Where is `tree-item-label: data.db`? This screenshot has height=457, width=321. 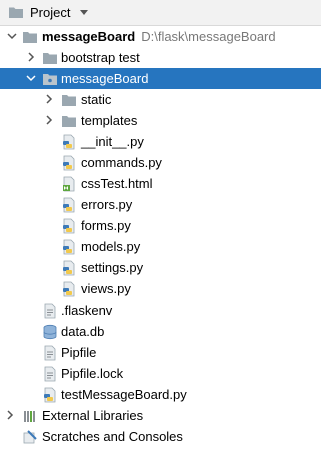
tree-item-label: data.db is located at coordinates (83, 331).